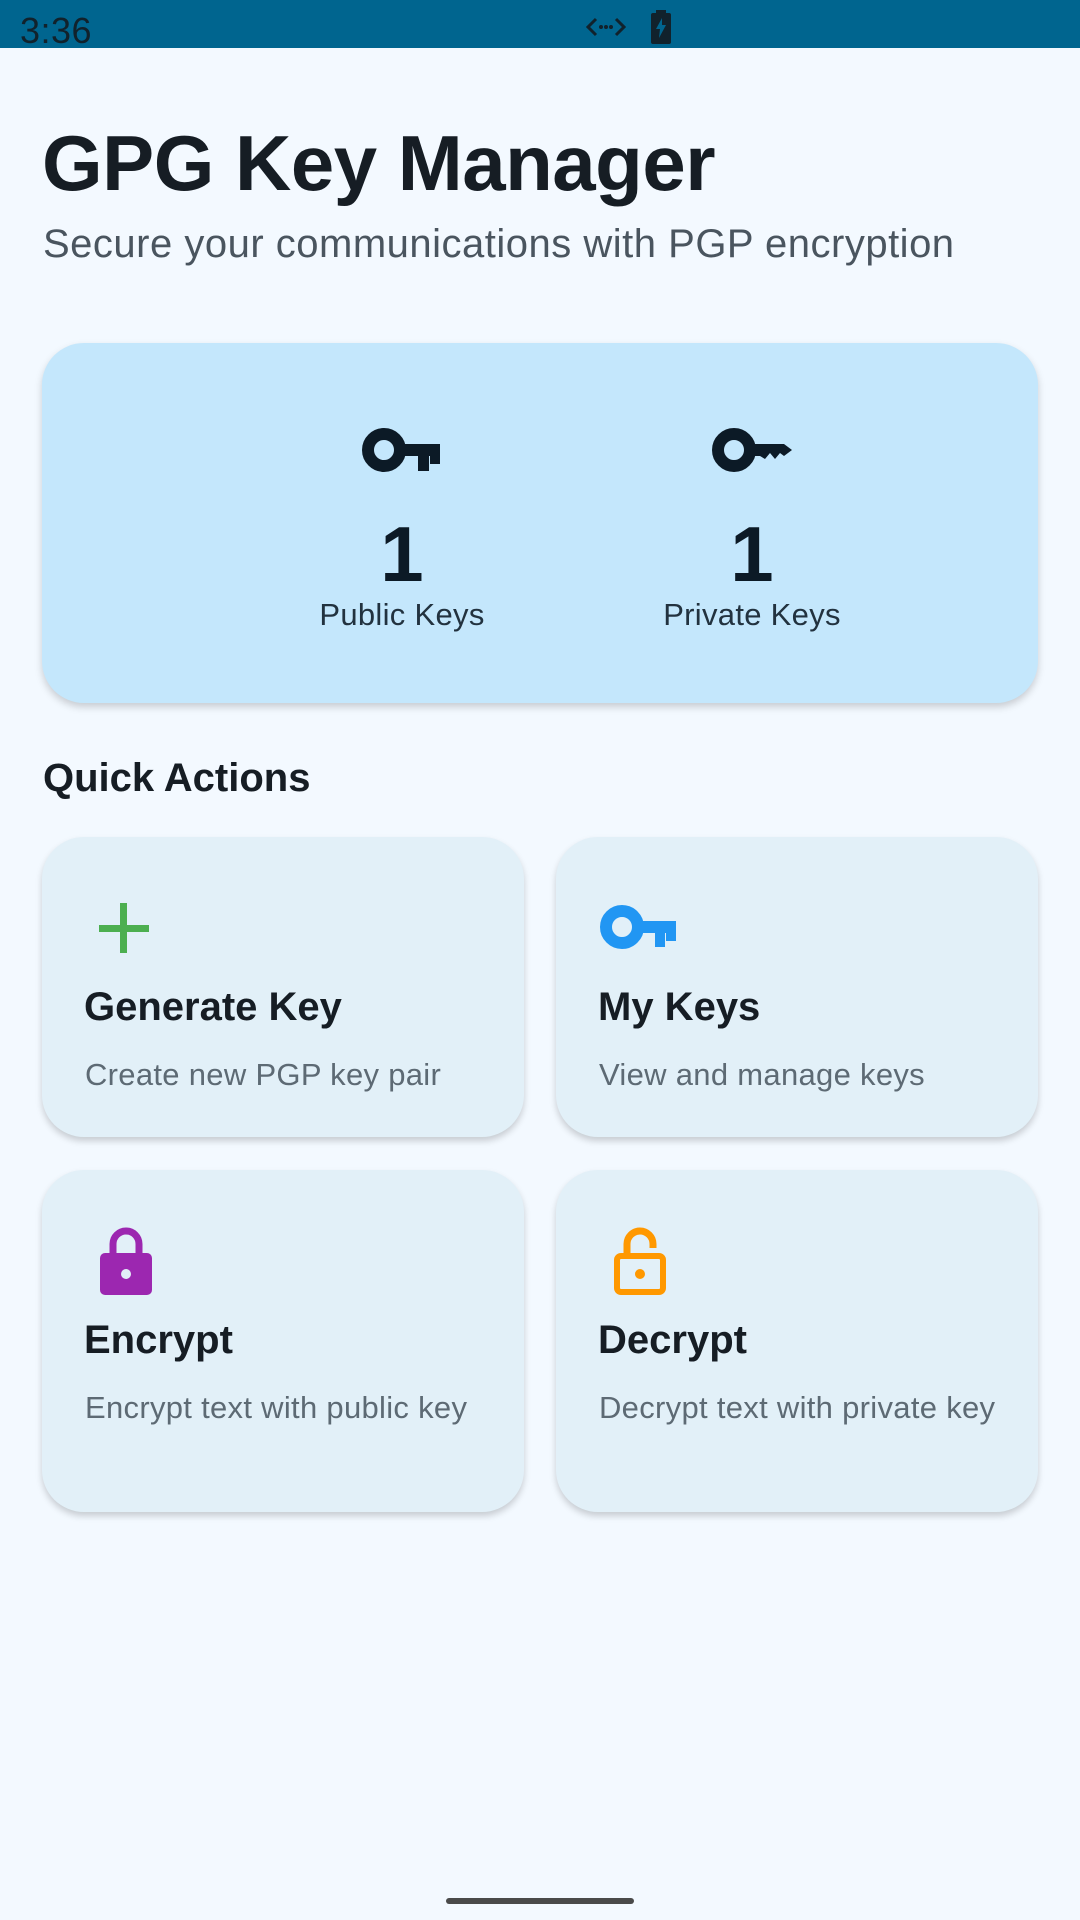 The height and width of the screenshot is (1920, 1080). What do you see at coordinates (797, 1407) in the screenshot?
I see `decrypt-description: Decrypt text with private key` at bounding box center [797, 1407].